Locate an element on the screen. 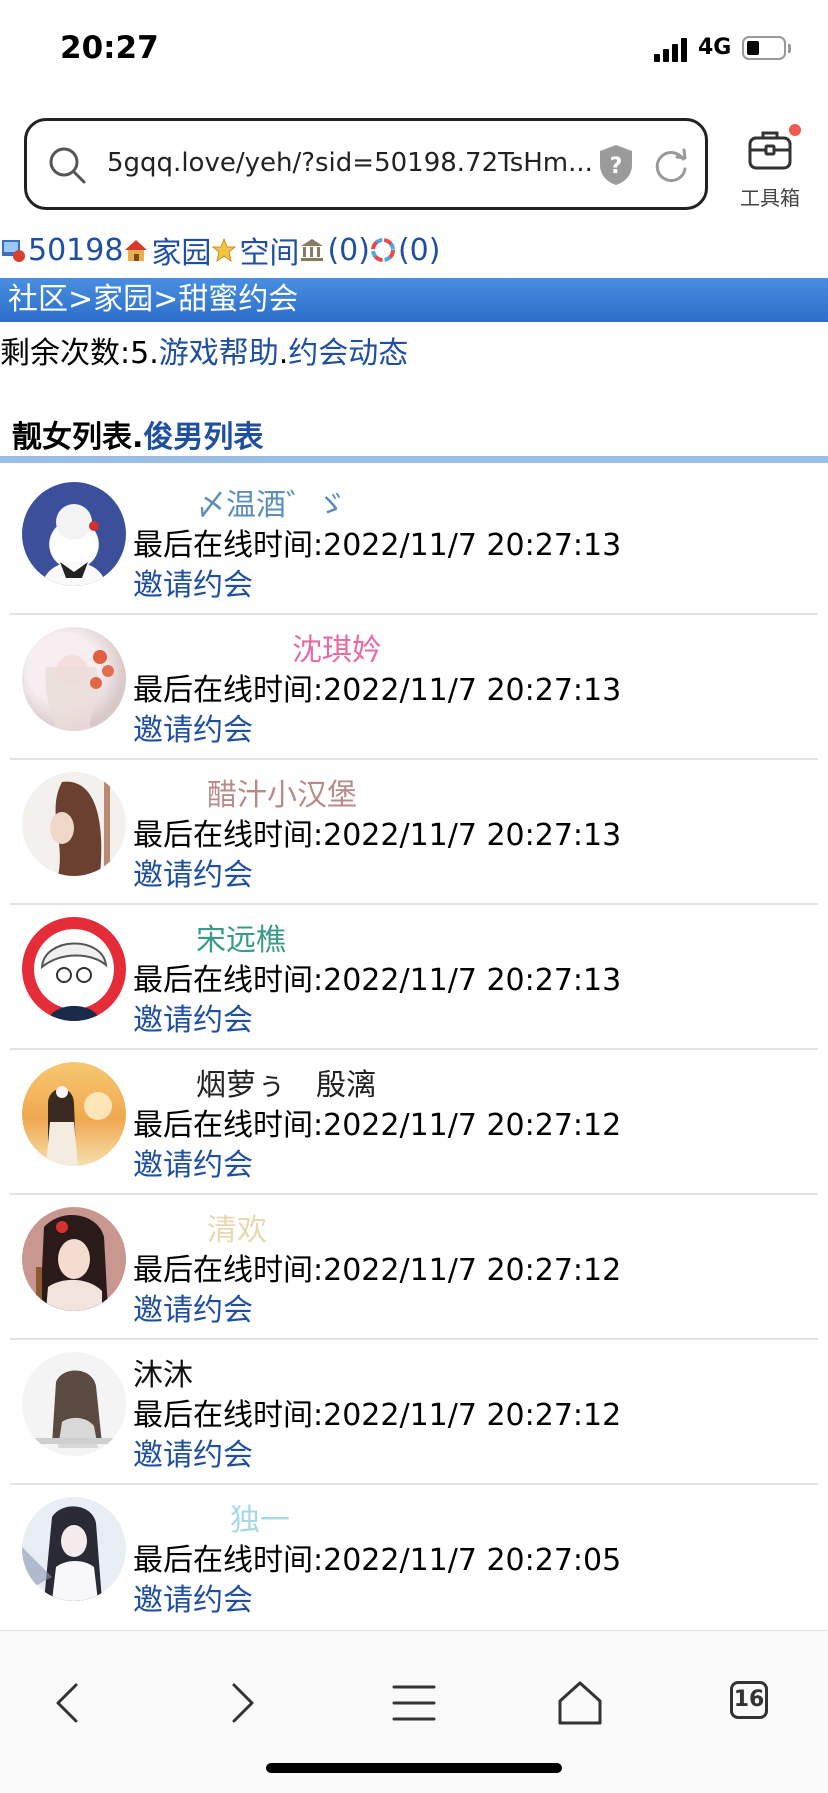  search-icon is located at coordinates (67, 165).